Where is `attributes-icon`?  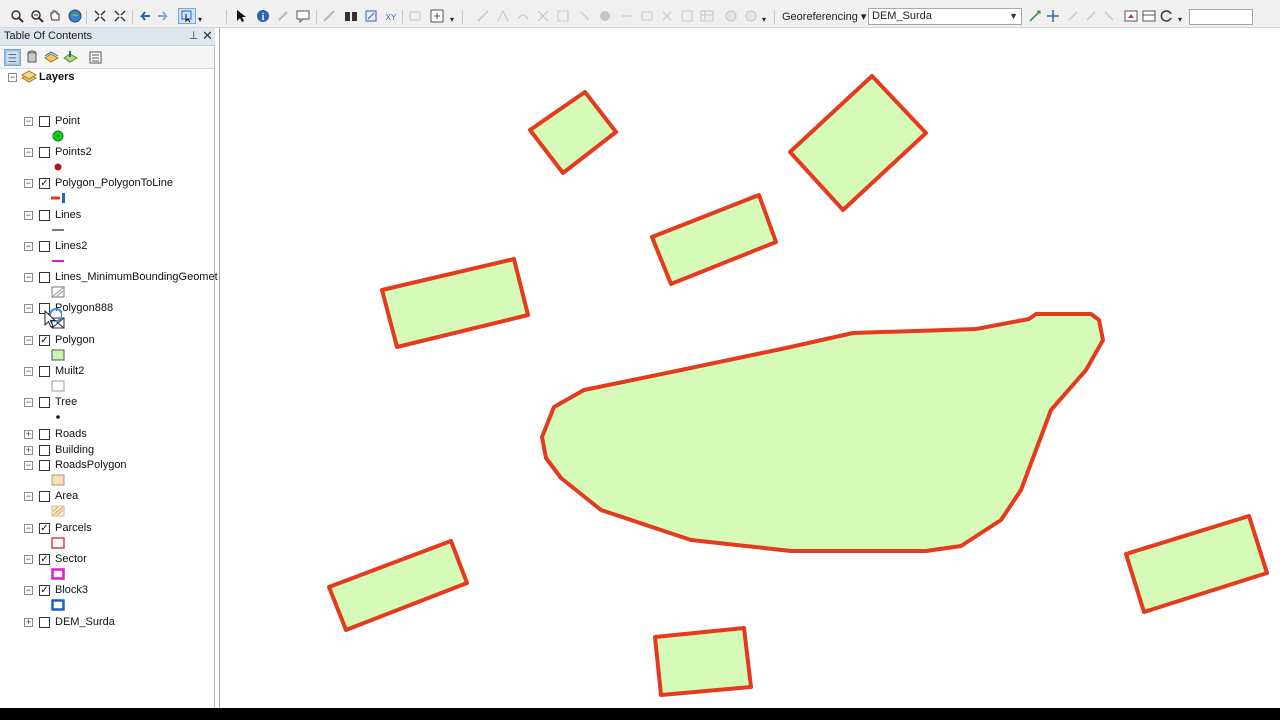 attributes-icon is located at coordinates (627, 16).